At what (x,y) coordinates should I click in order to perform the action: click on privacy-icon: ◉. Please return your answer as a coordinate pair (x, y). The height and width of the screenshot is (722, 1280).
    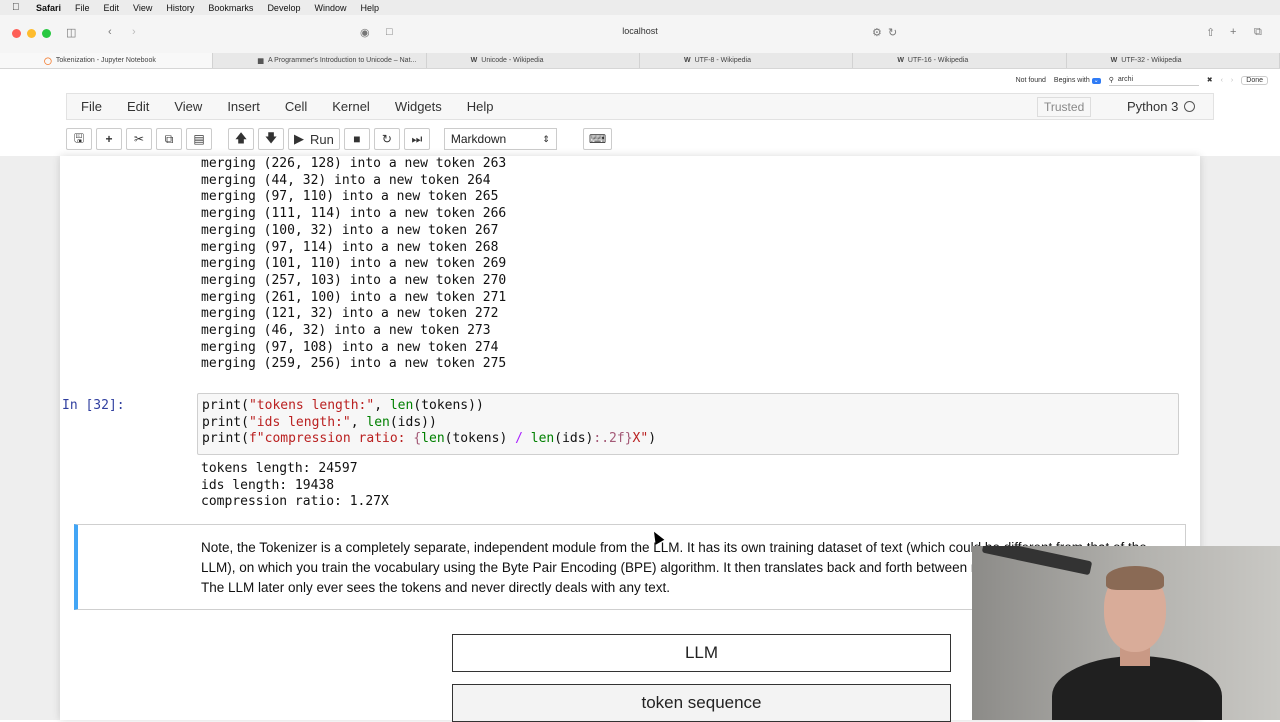
    Looking at the image, I should click on (365, 32).